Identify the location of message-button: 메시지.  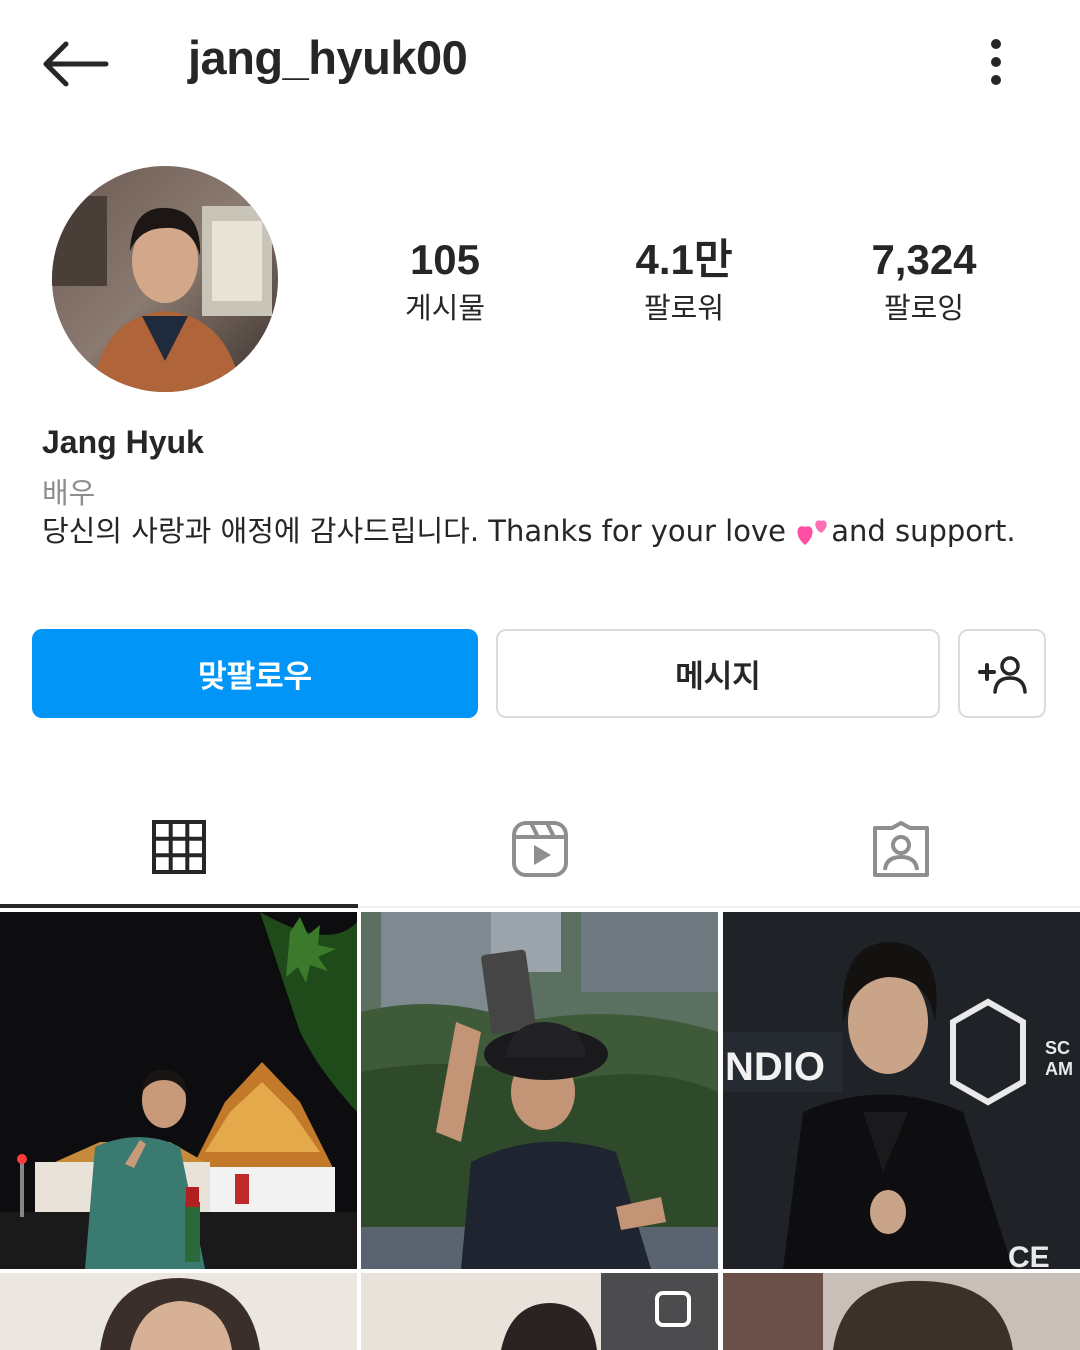
(718, 673).